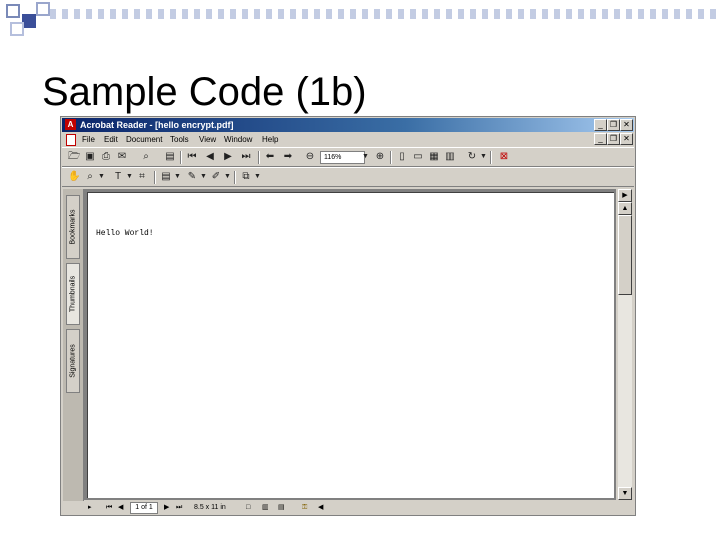 This screenshot has height=540, width=720. I want to click on highlight-tool-icon: ✐, so click(216, 177).